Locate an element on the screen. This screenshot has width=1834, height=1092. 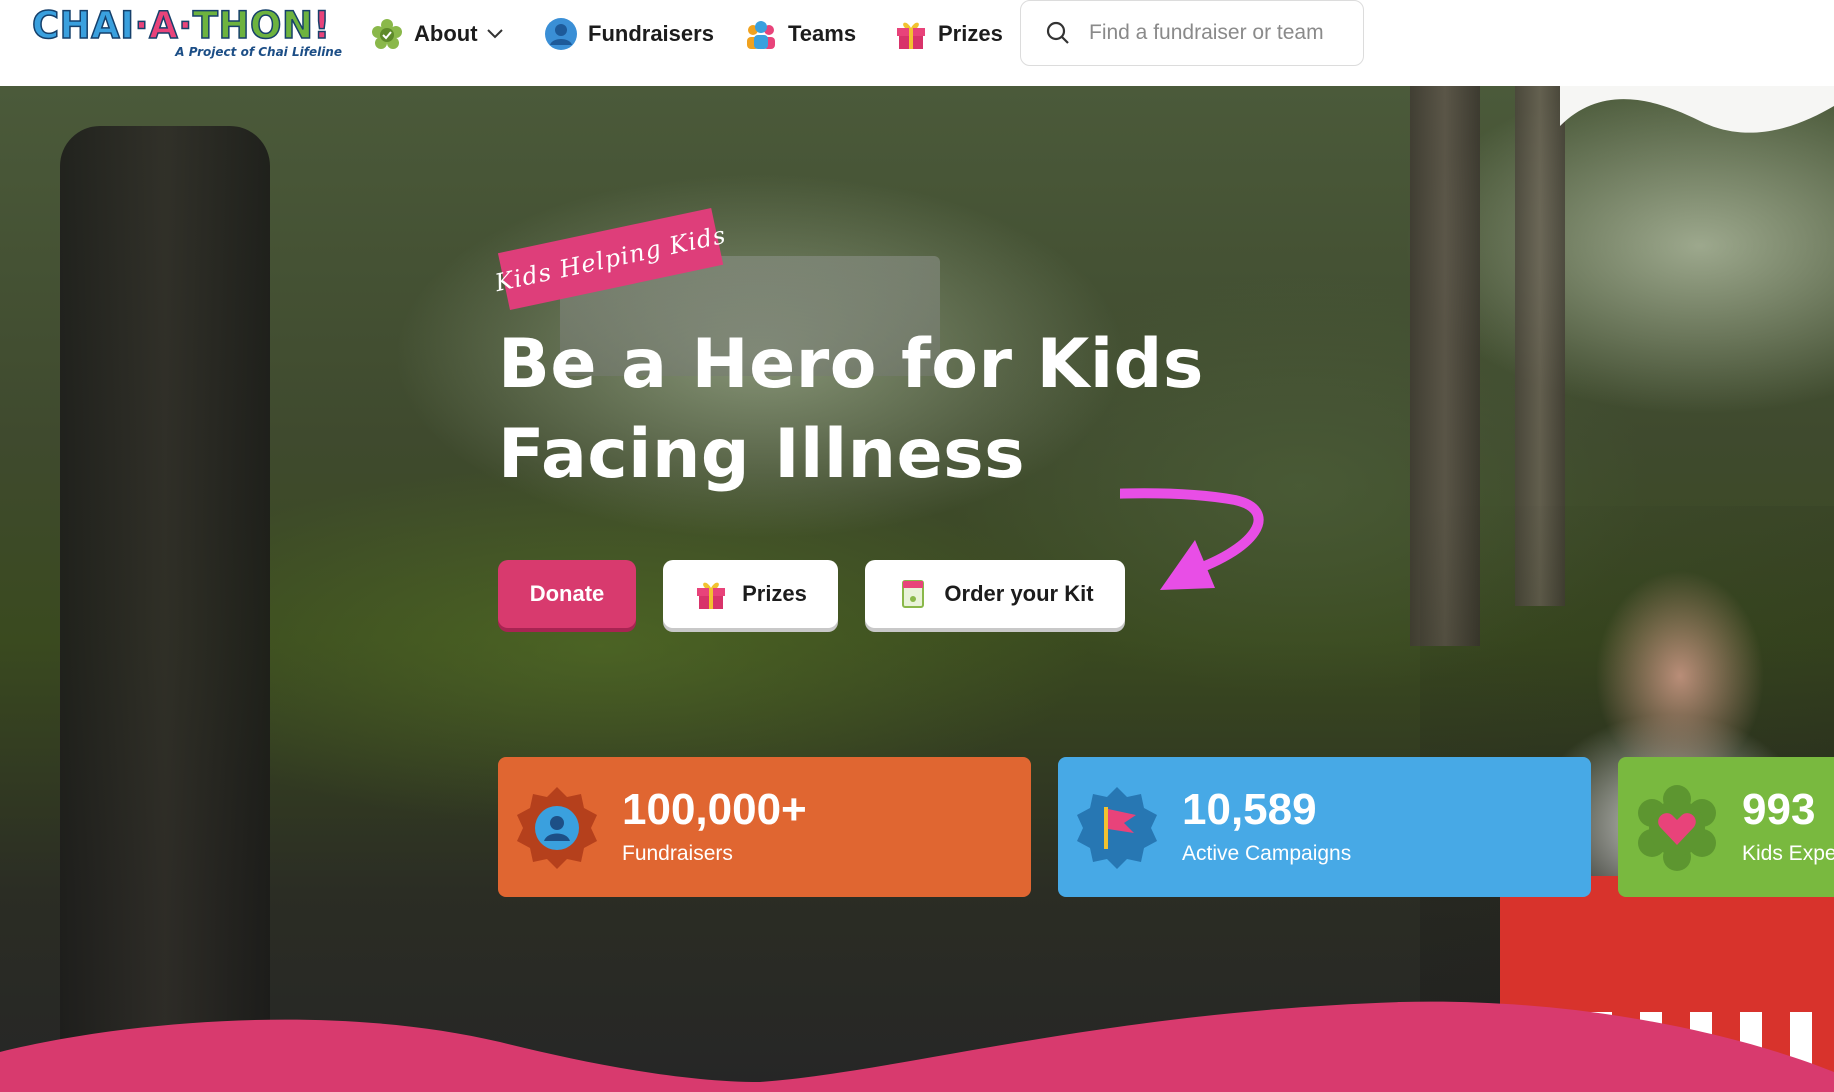
stat-card-fundraisers: 100,000+ Fundraisers is located at coordinates (764, 827).